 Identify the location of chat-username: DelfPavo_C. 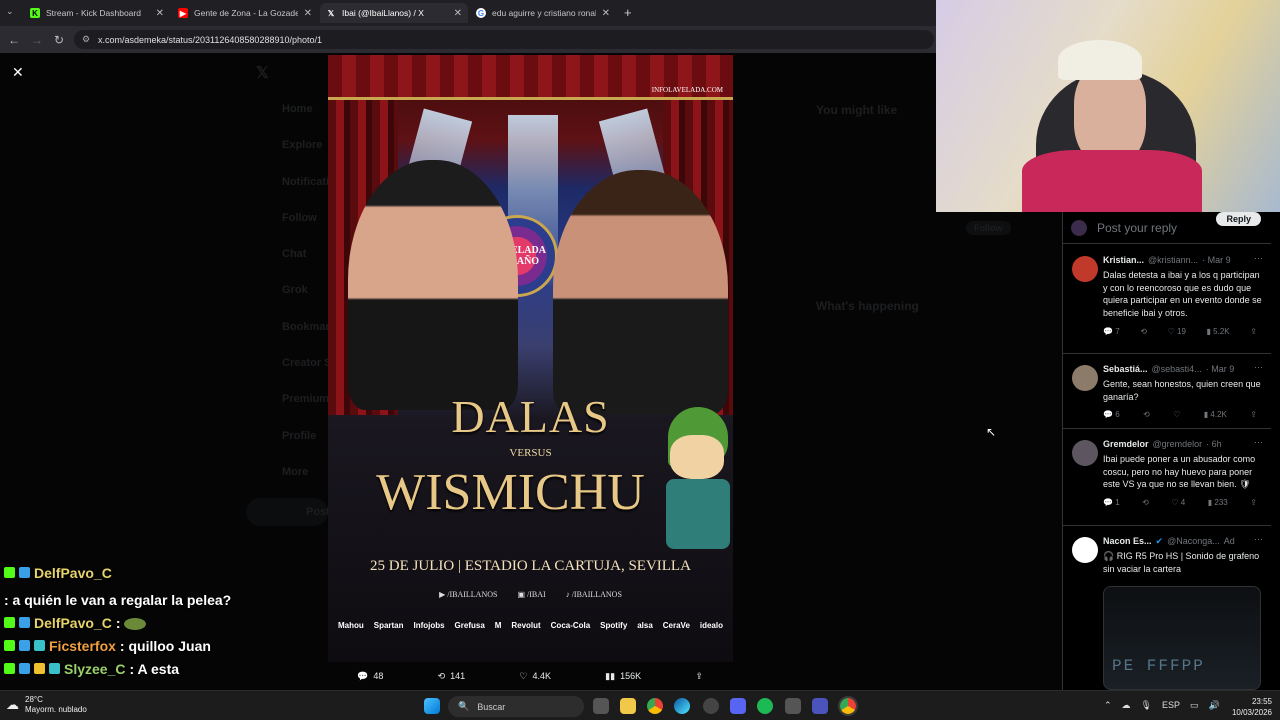
(73, 573).